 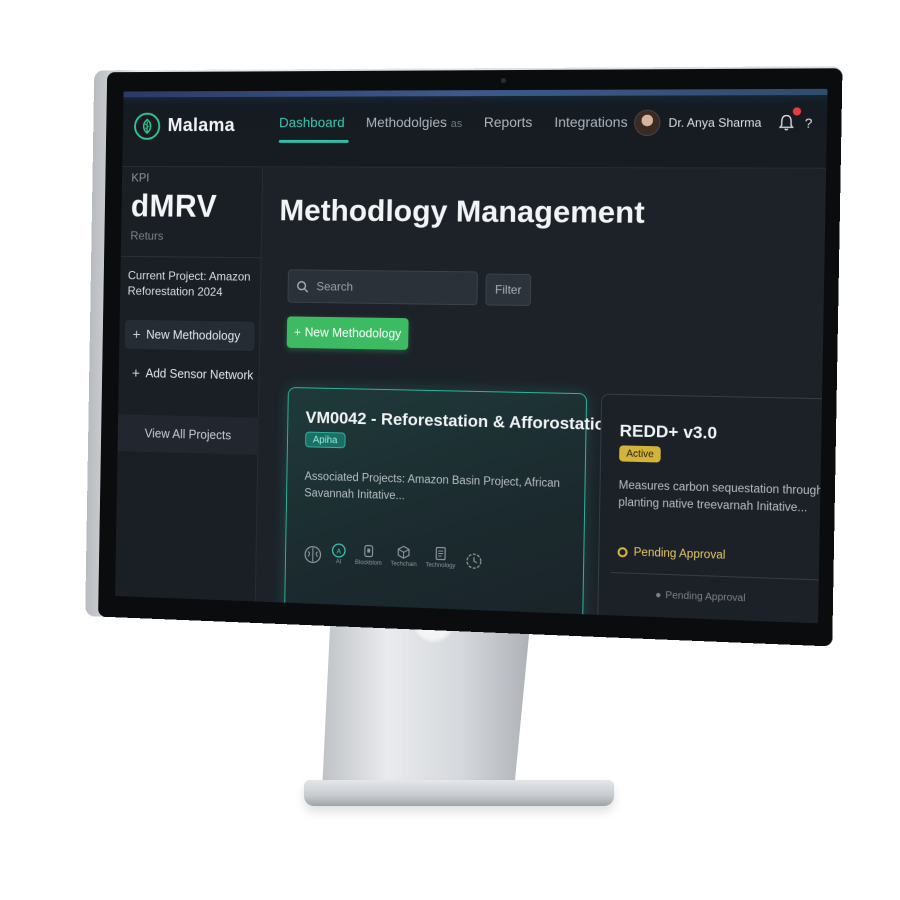 I want to click on status-badge: Active, so click(x=640, y=453).